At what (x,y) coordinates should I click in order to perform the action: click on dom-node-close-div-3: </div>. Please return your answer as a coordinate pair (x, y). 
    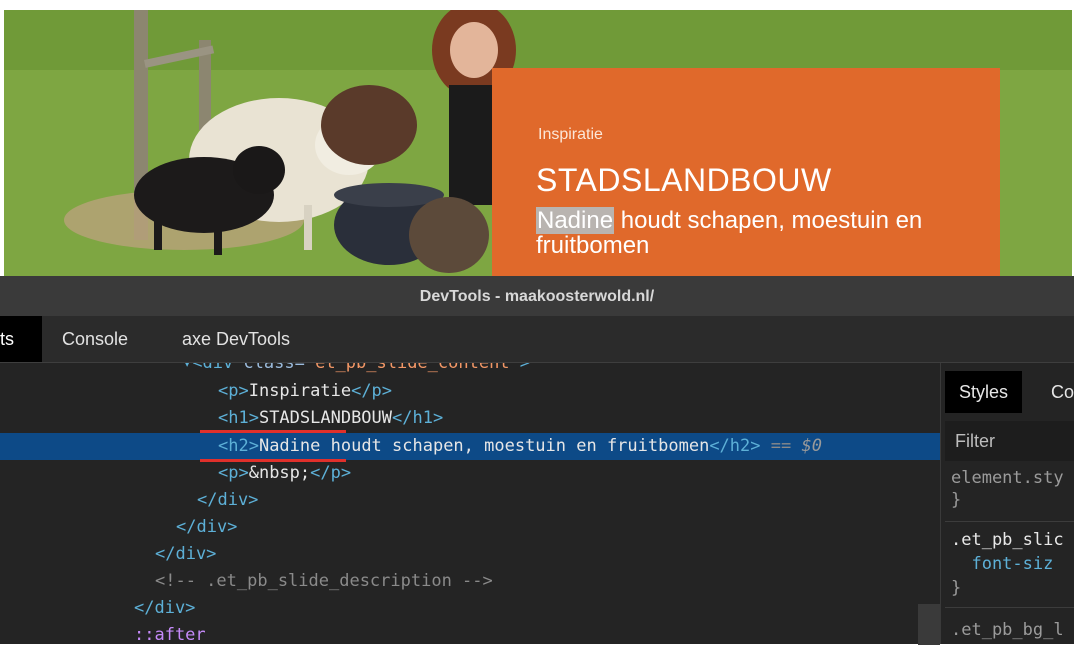
    Looking at the image, I should click on (547, 554).